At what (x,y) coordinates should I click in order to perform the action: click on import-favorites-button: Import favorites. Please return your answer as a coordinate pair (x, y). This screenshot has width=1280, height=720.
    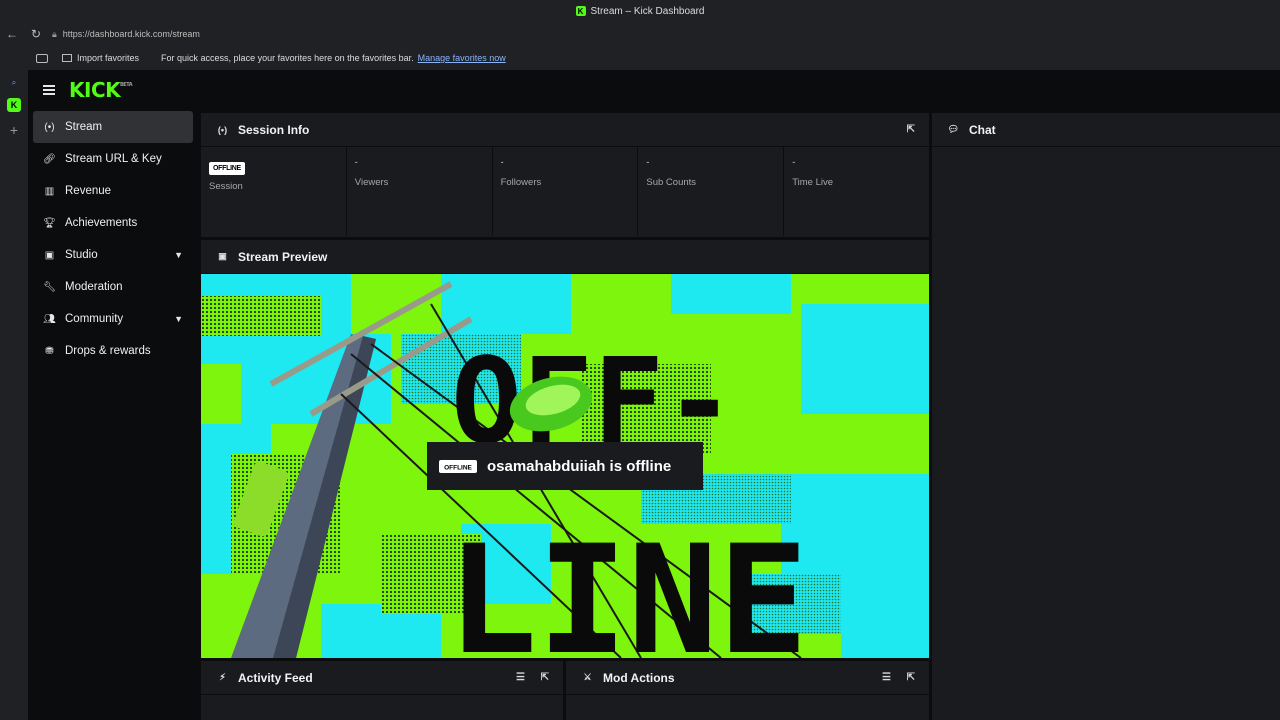
    Looking at the image, I should click on (100, 58).